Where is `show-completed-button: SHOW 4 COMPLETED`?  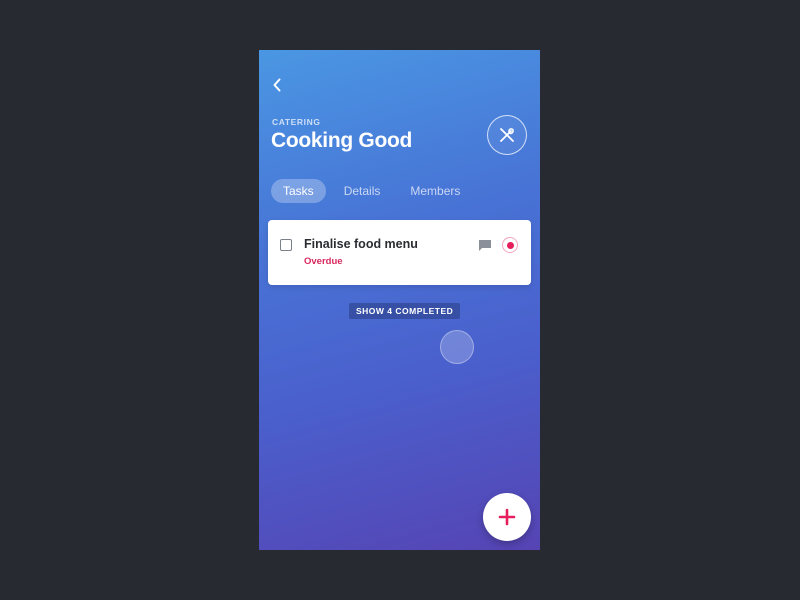
show-completed-button: SHOW 4 COMPLETED is located at coordinates (405, 311).